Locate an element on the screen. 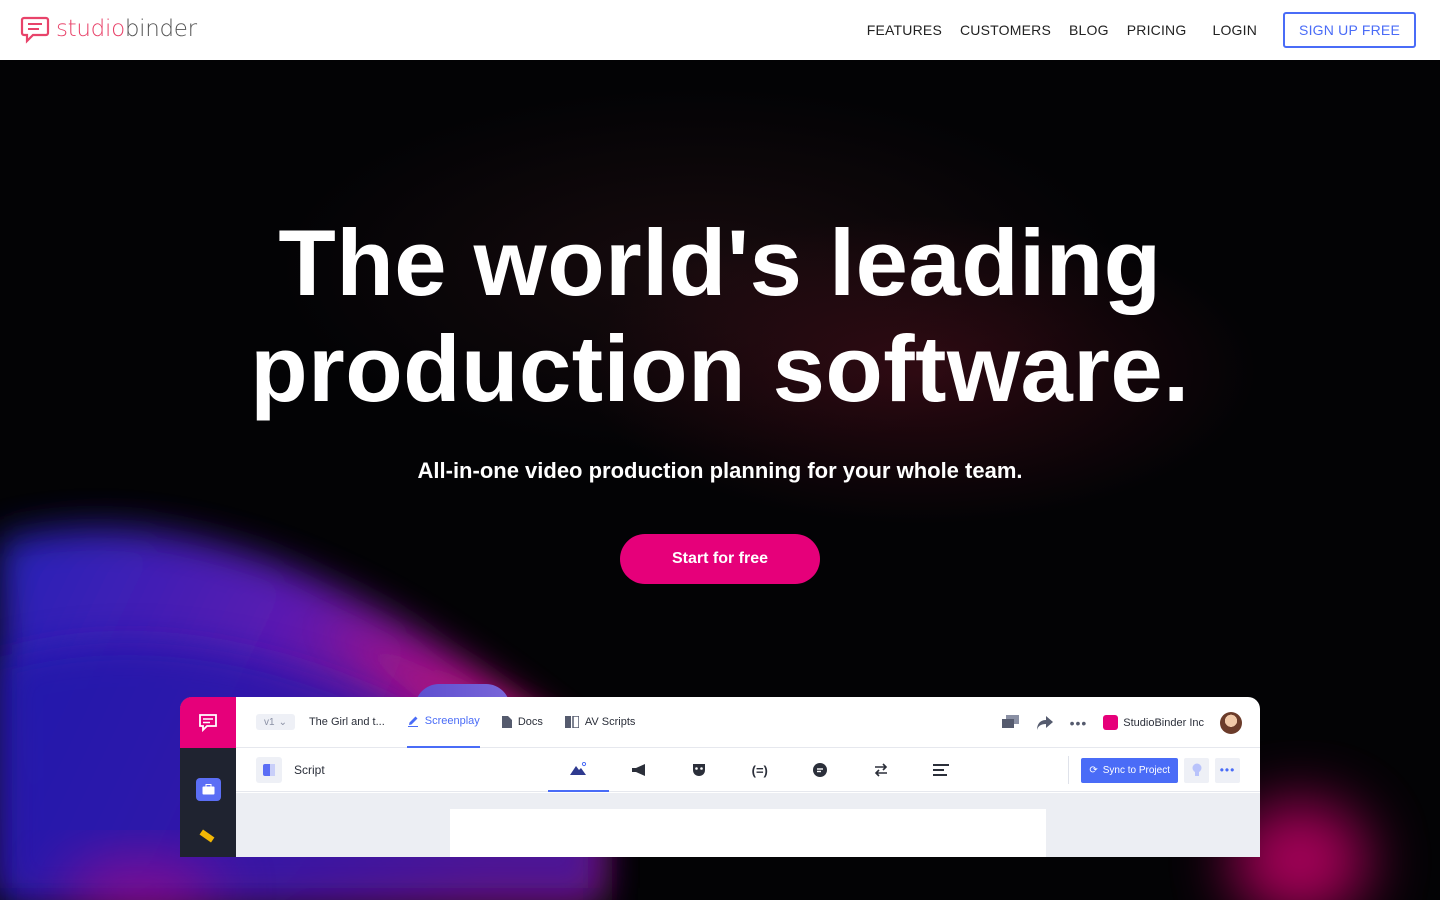 This screenshot has width=1440, height=900. toolbar-title: Script is located at coordinates (309, 769).